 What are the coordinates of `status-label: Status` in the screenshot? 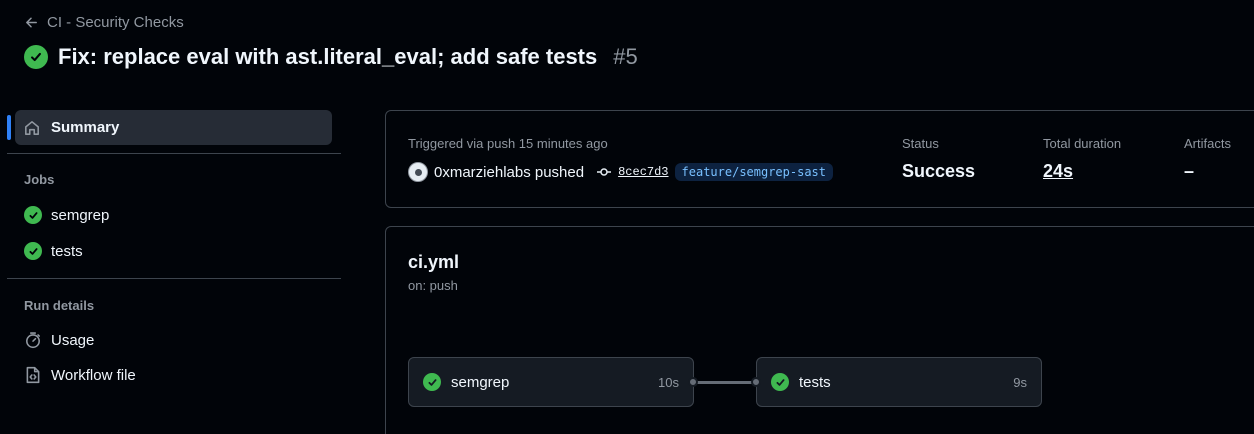 It's located at (920, 143).